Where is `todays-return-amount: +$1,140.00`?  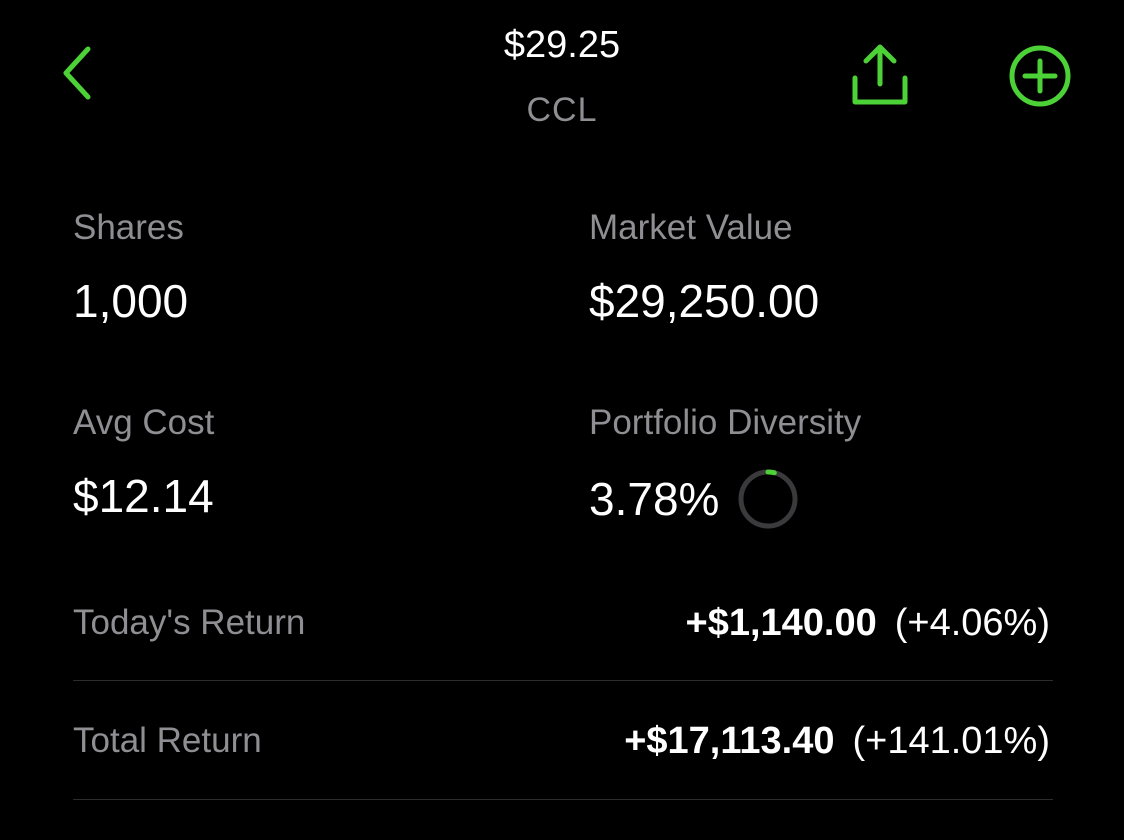 todays-return-amount: +$1,140.00 is located at coordinates (781, 623).